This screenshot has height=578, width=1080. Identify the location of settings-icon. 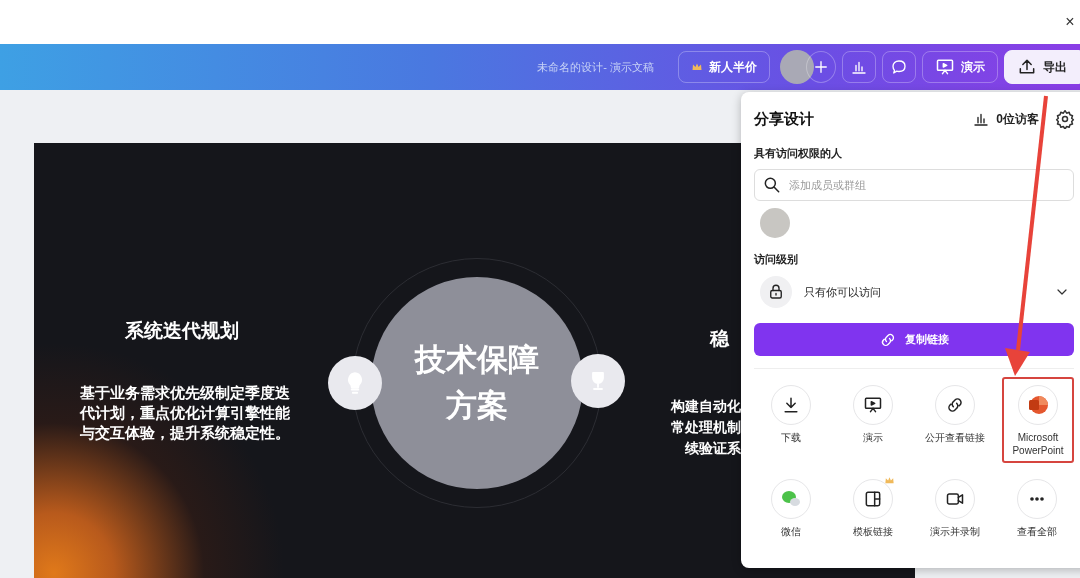
(1065, 119).